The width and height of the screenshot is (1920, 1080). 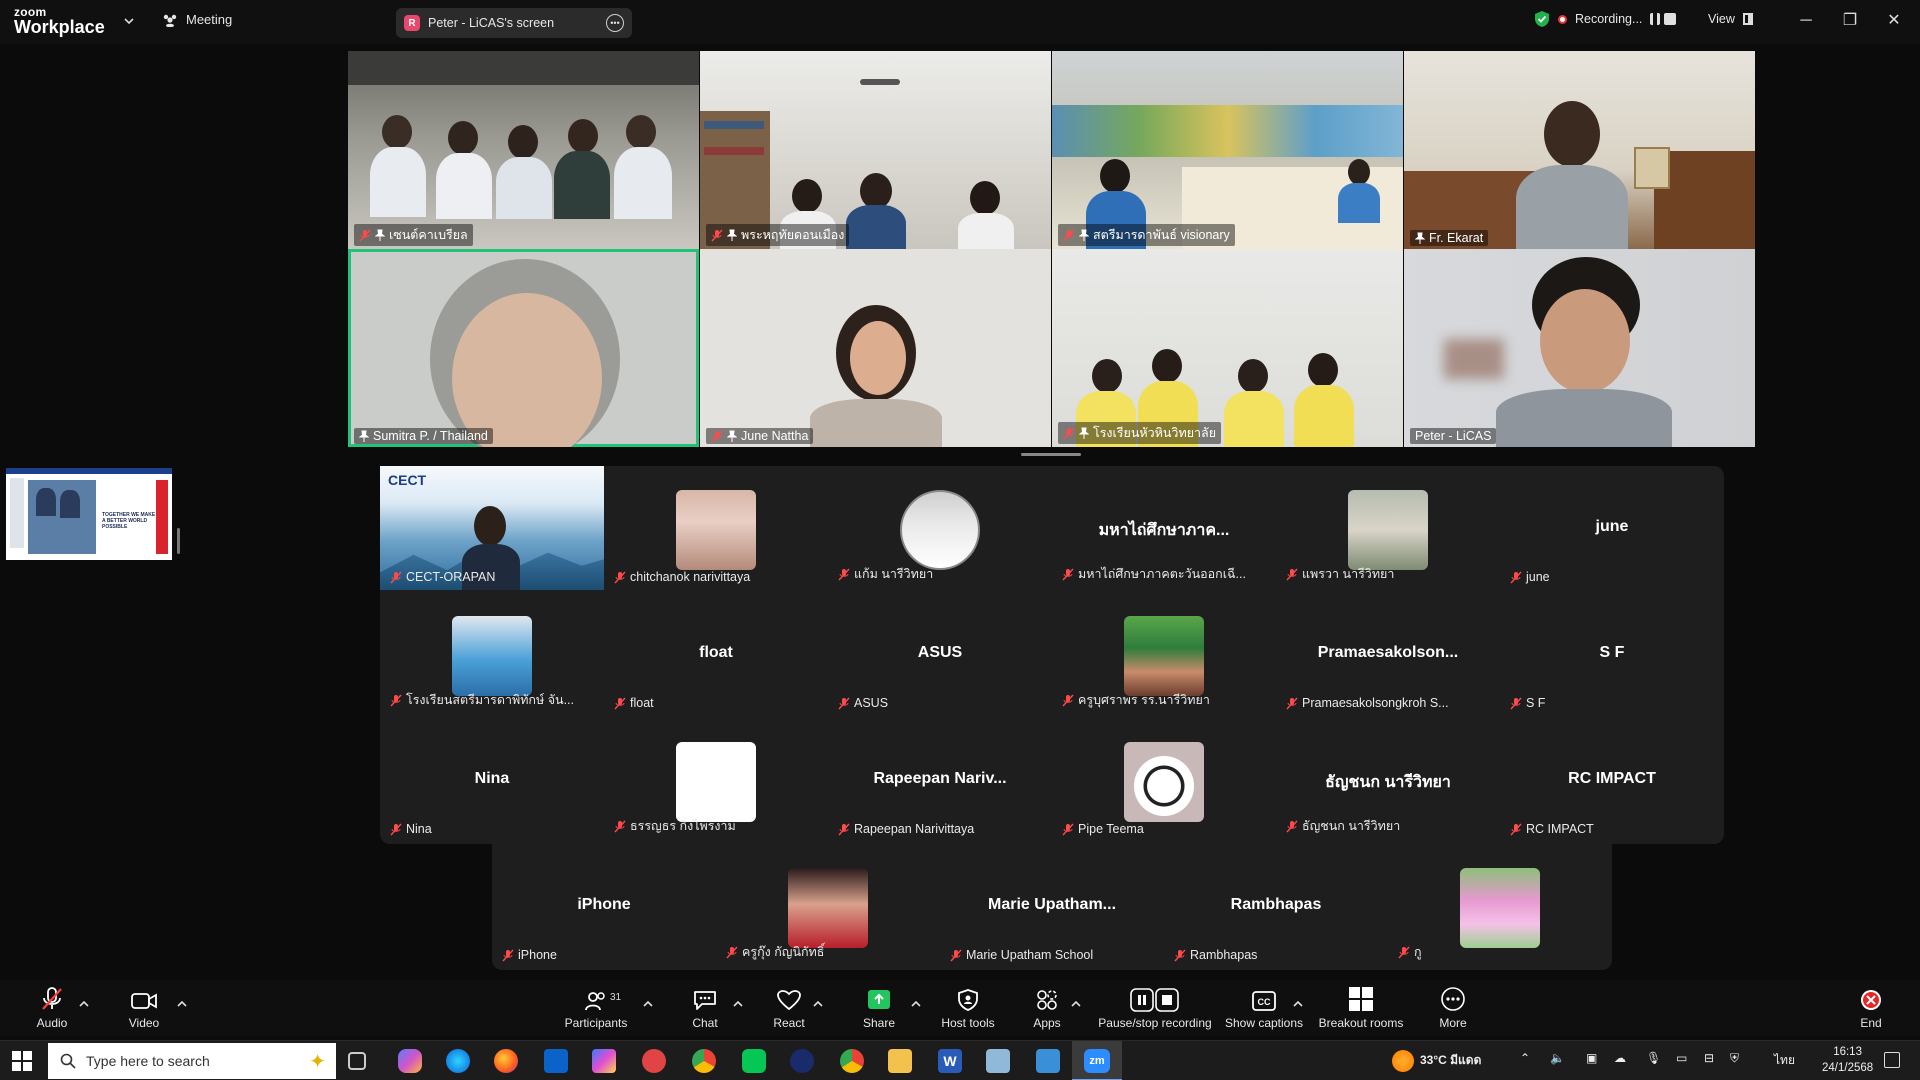 I want to click on video-tile-6: June Nattha, so click(x=875, y=348).